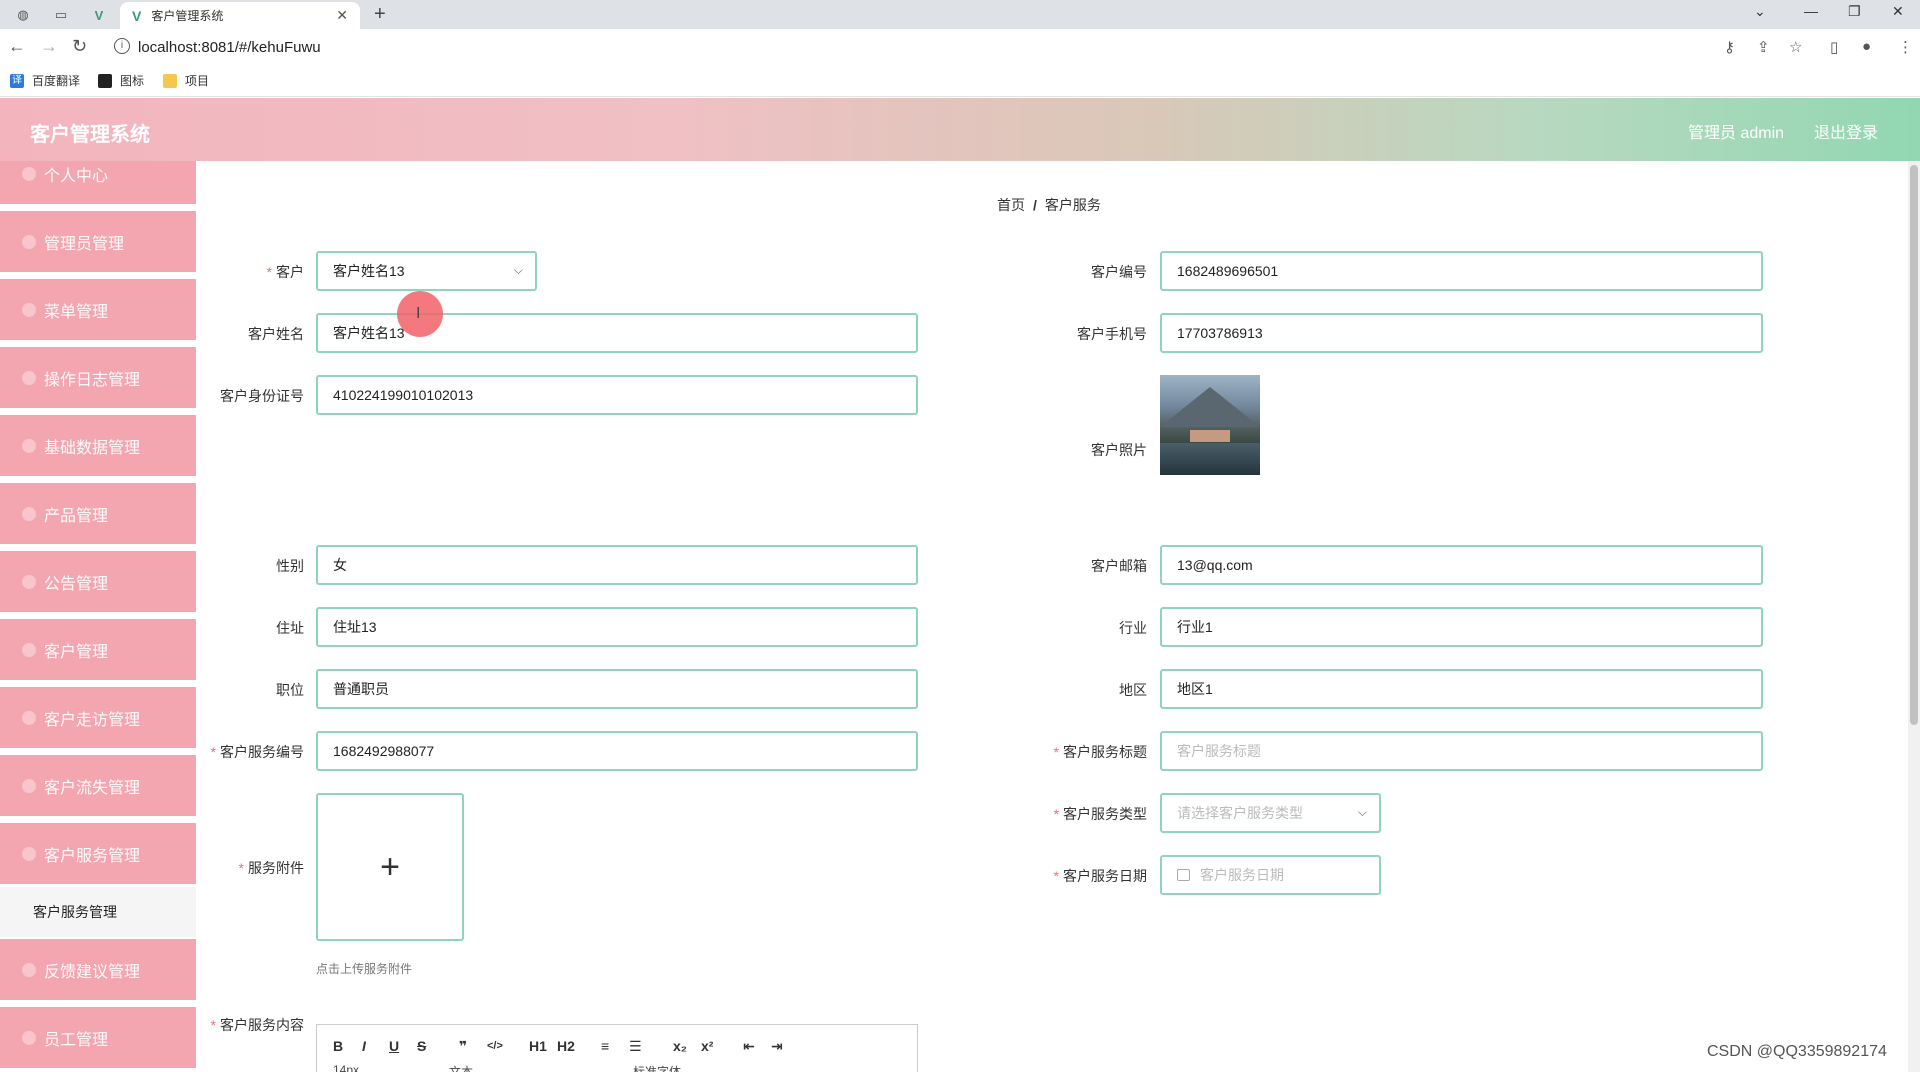 The width and height of the screenshot is (1920, 1072). I want to click on scrollbar, so click(1914, 616).